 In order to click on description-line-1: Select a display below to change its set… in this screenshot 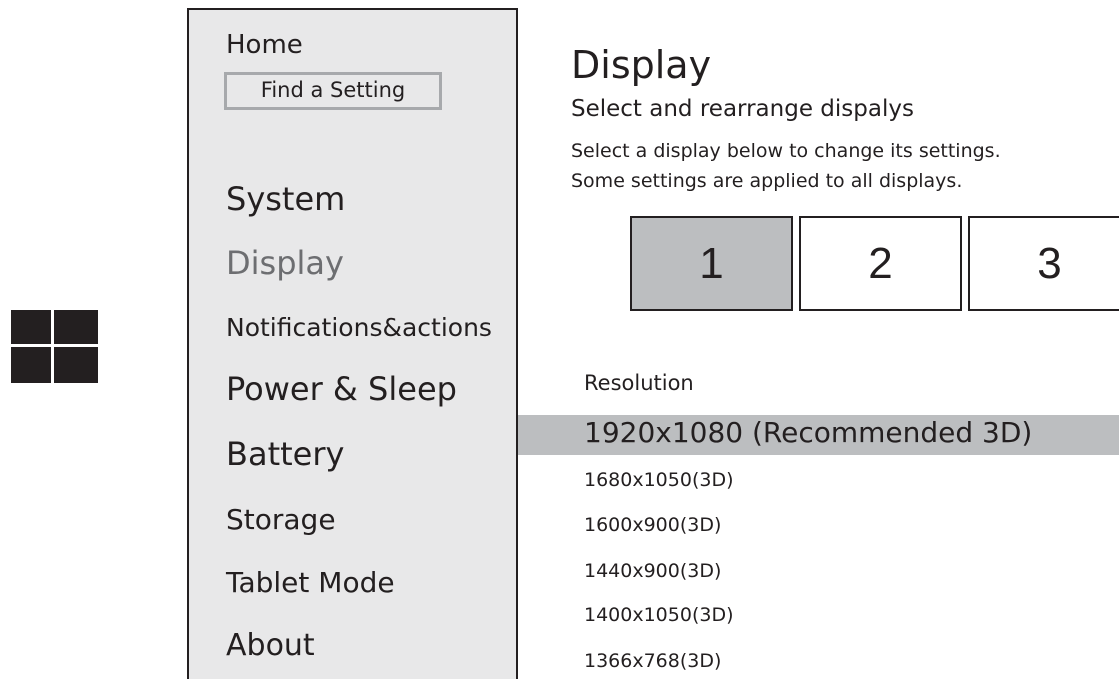, I will do `click(786, 151)`.